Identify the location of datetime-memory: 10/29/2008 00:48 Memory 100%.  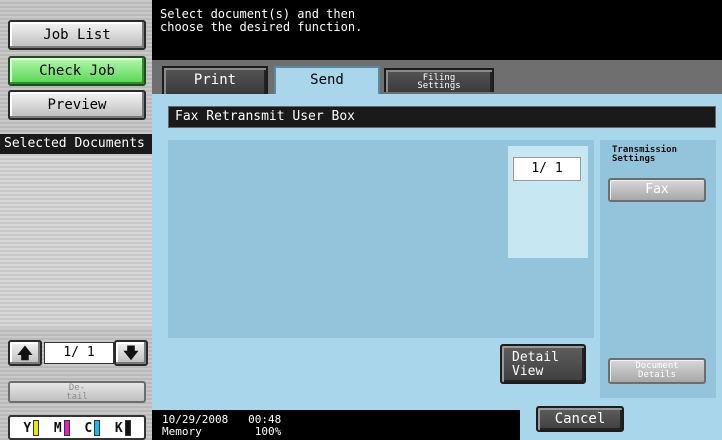
(221, 426).